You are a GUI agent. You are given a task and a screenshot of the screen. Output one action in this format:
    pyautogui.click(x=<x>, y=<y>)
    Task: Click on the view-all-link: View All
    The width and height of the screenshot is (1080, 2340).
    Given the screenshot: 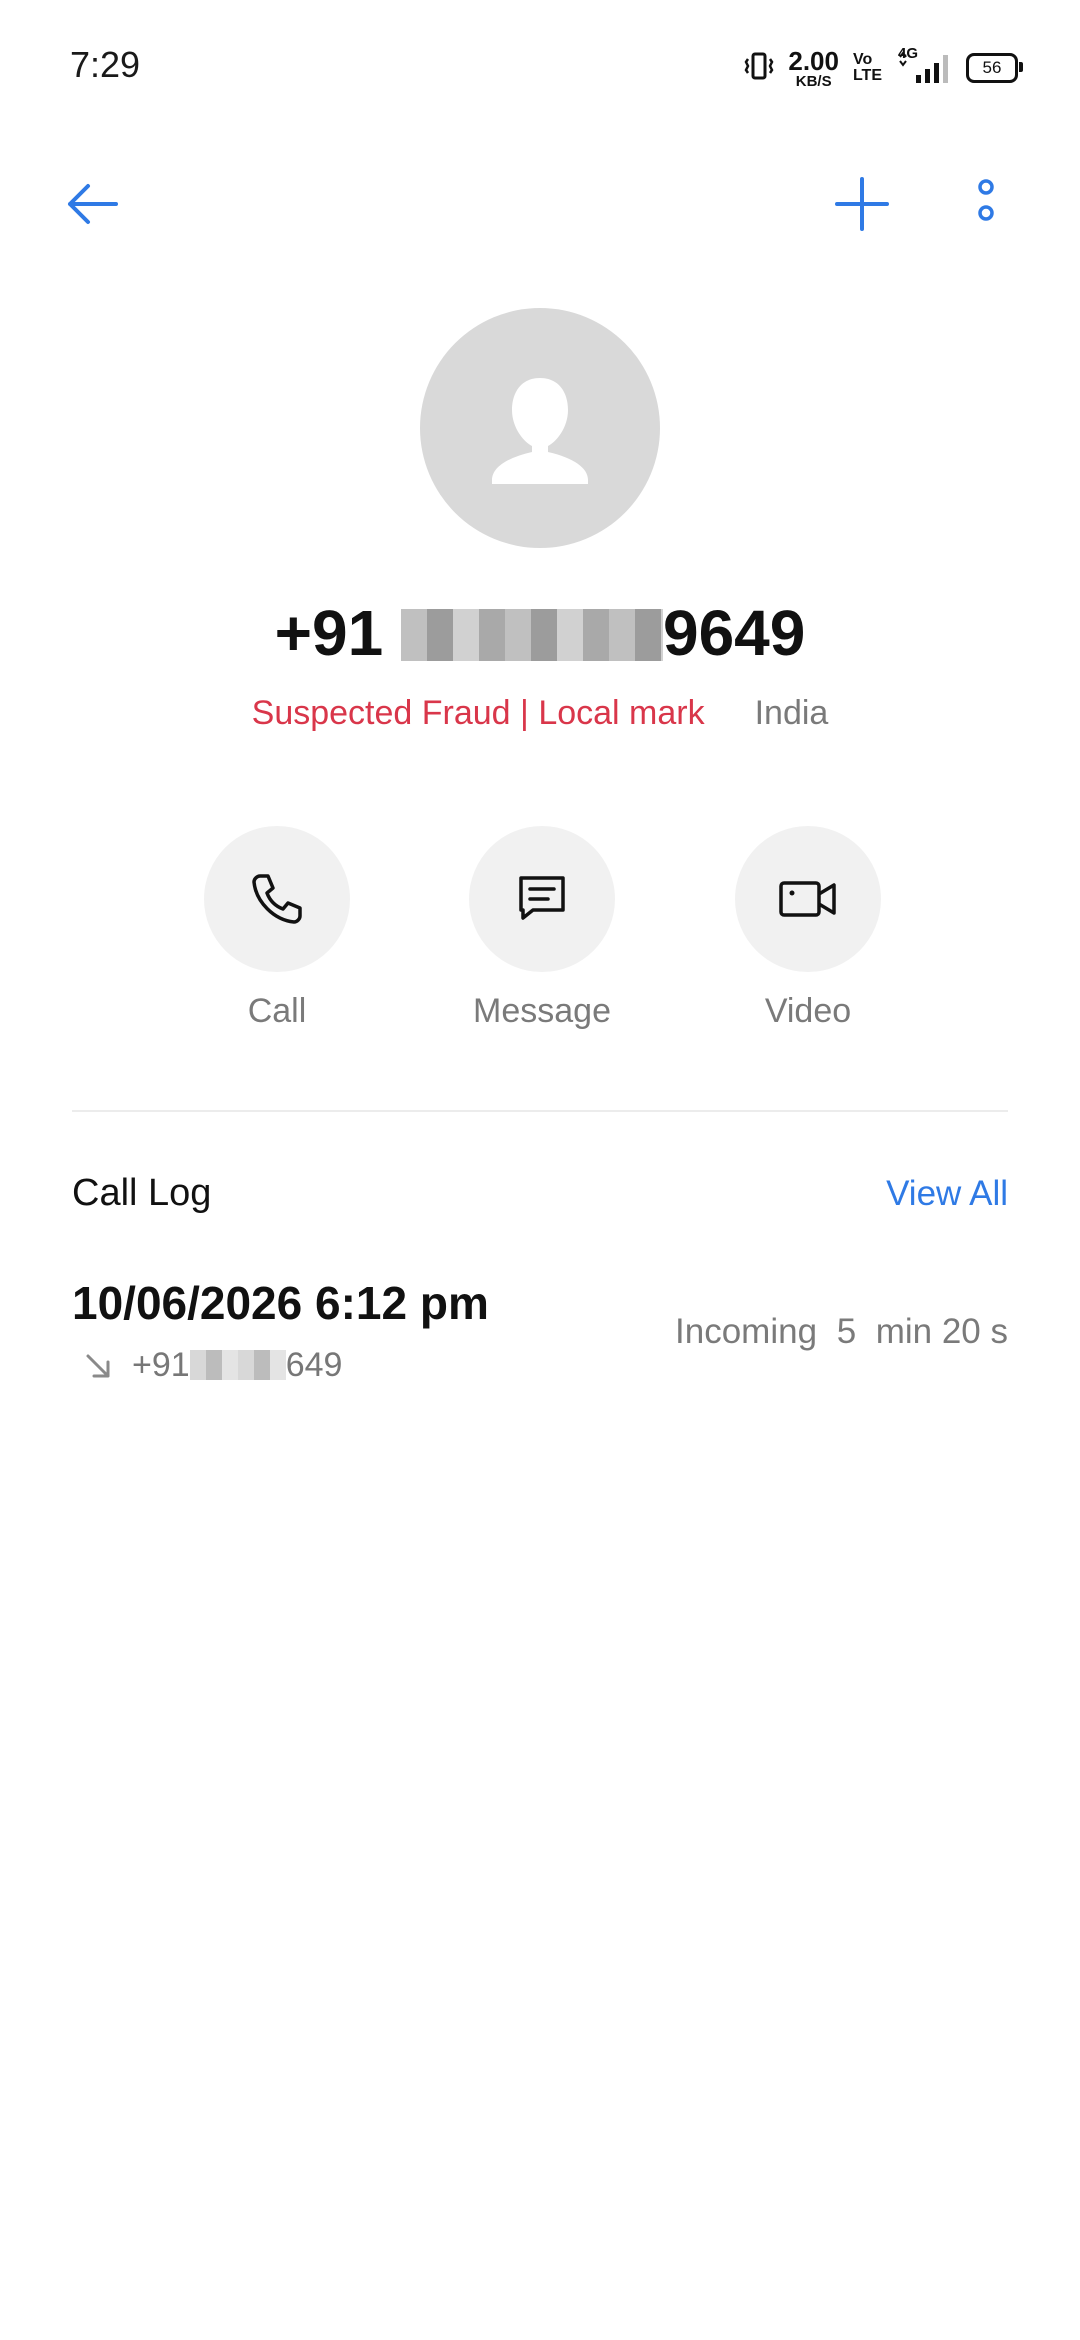 What is the action you would take?
    pyautogui.click(x=947, y=1194)
    